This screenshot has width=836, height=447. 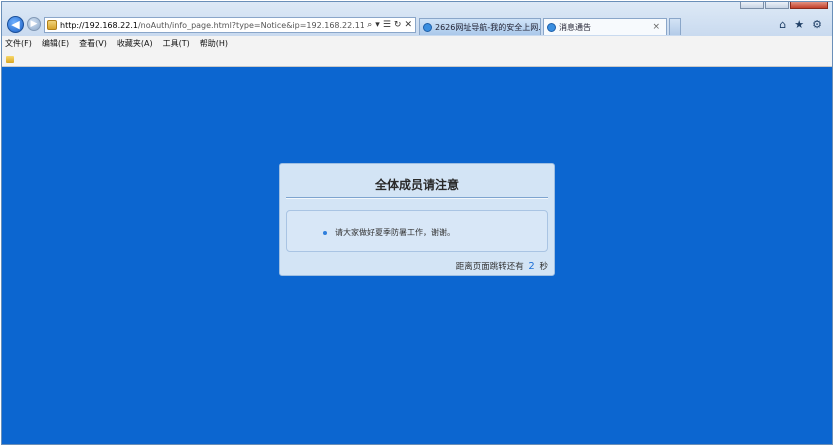 What do you see at coordinates (93, 43) in the screenshot?
I see `menu-view: 查看(V)` at bounding box center [93, 43].